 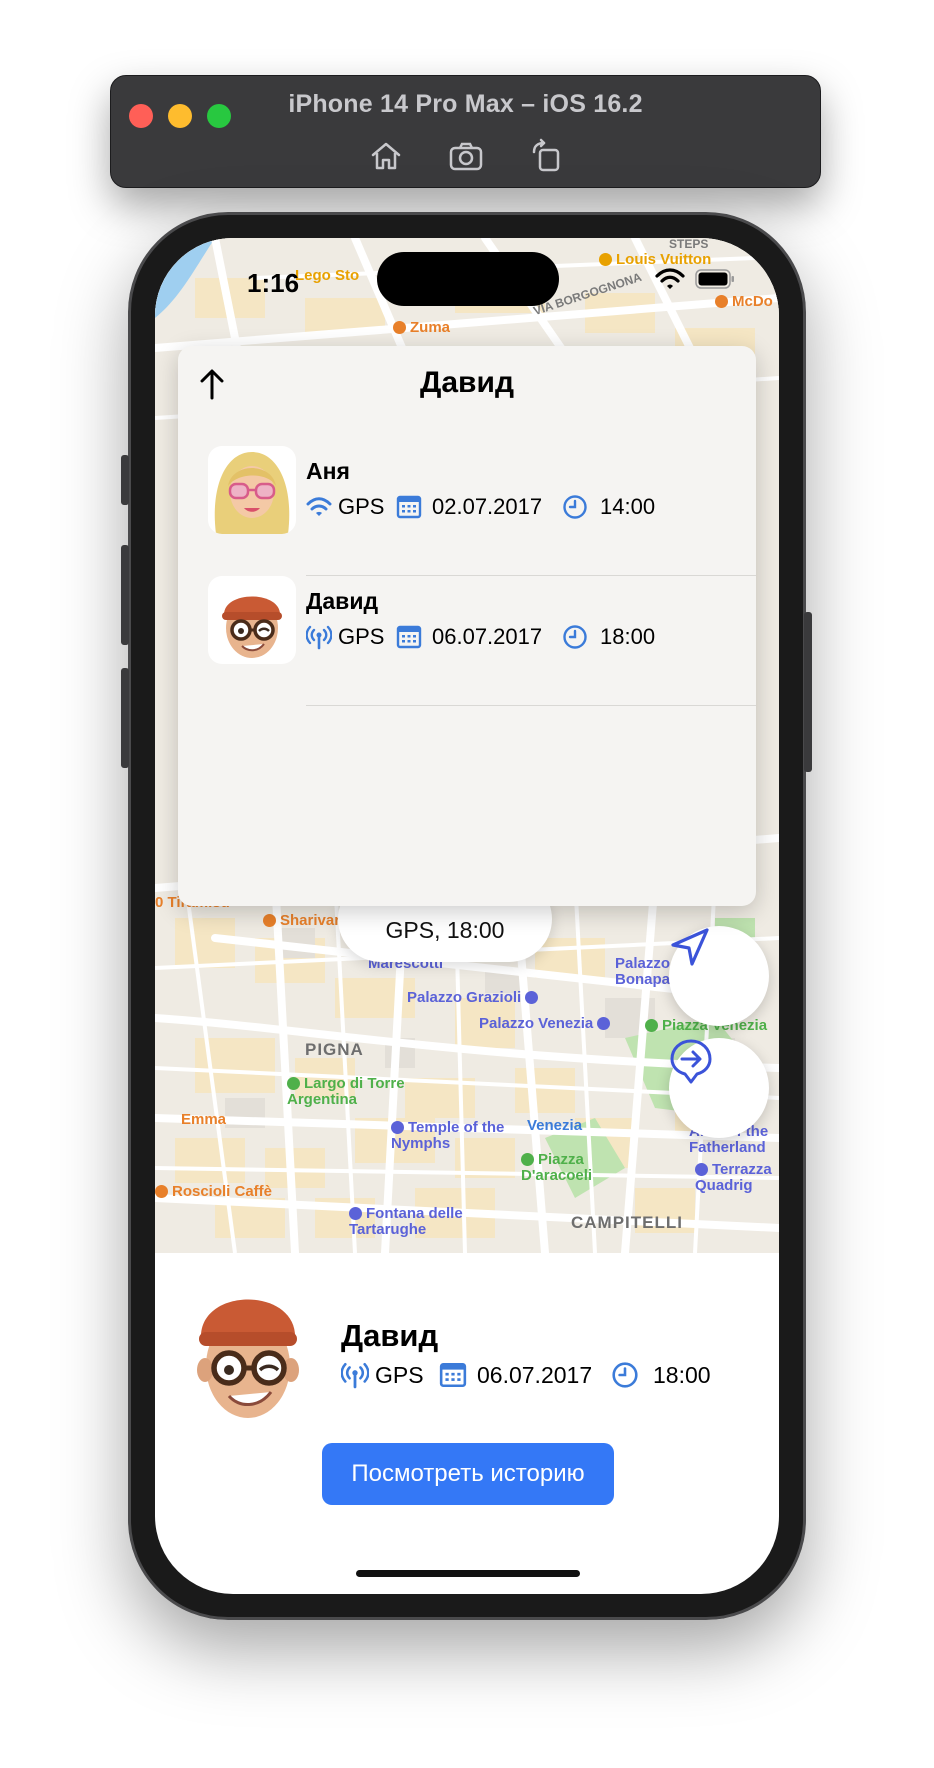 I want to click on status-time: 1:16, so click(x=273, y=283).